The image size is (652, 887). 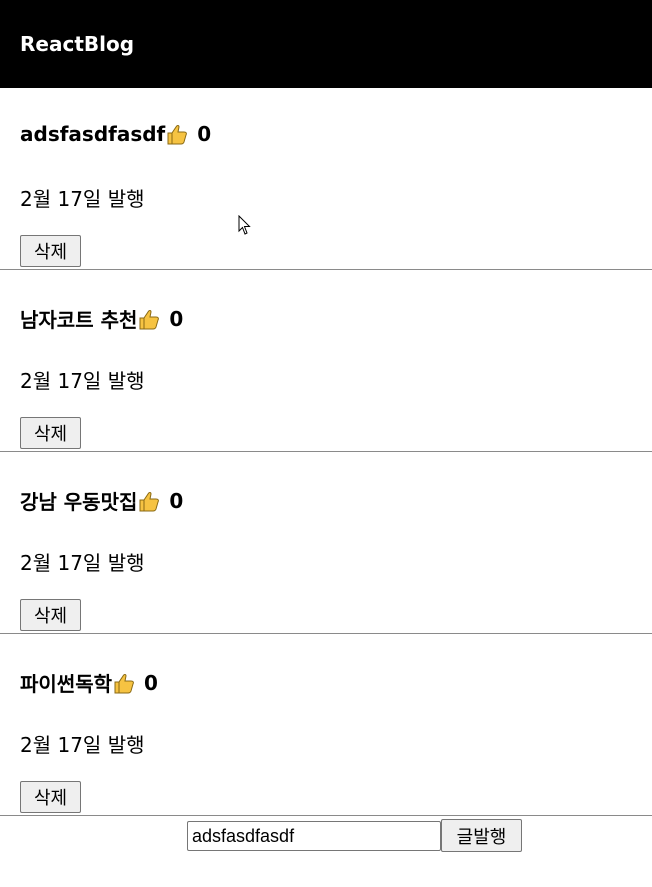 What do you see at coordinates (326, 44) in the screenshot?
I see `navbar: ReactBlog` at bounding box center [326, 44].